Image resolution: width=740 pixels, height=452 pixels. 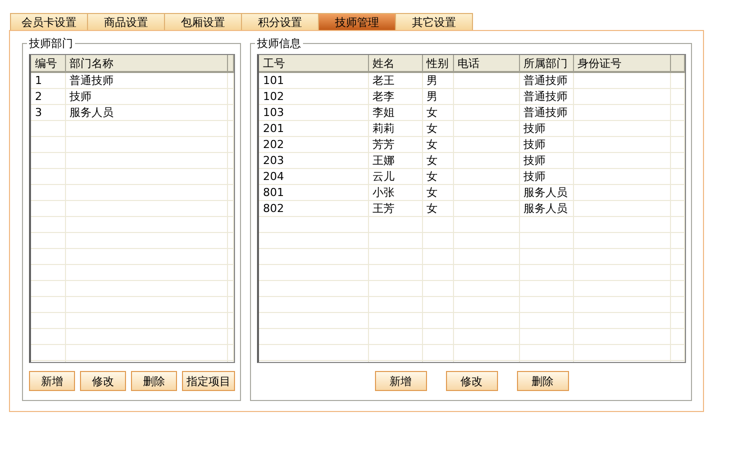 What do you see at coordinates (48, 112) in the screenshot?
I see `table-cell: 3` at bounding box center [48, 112].